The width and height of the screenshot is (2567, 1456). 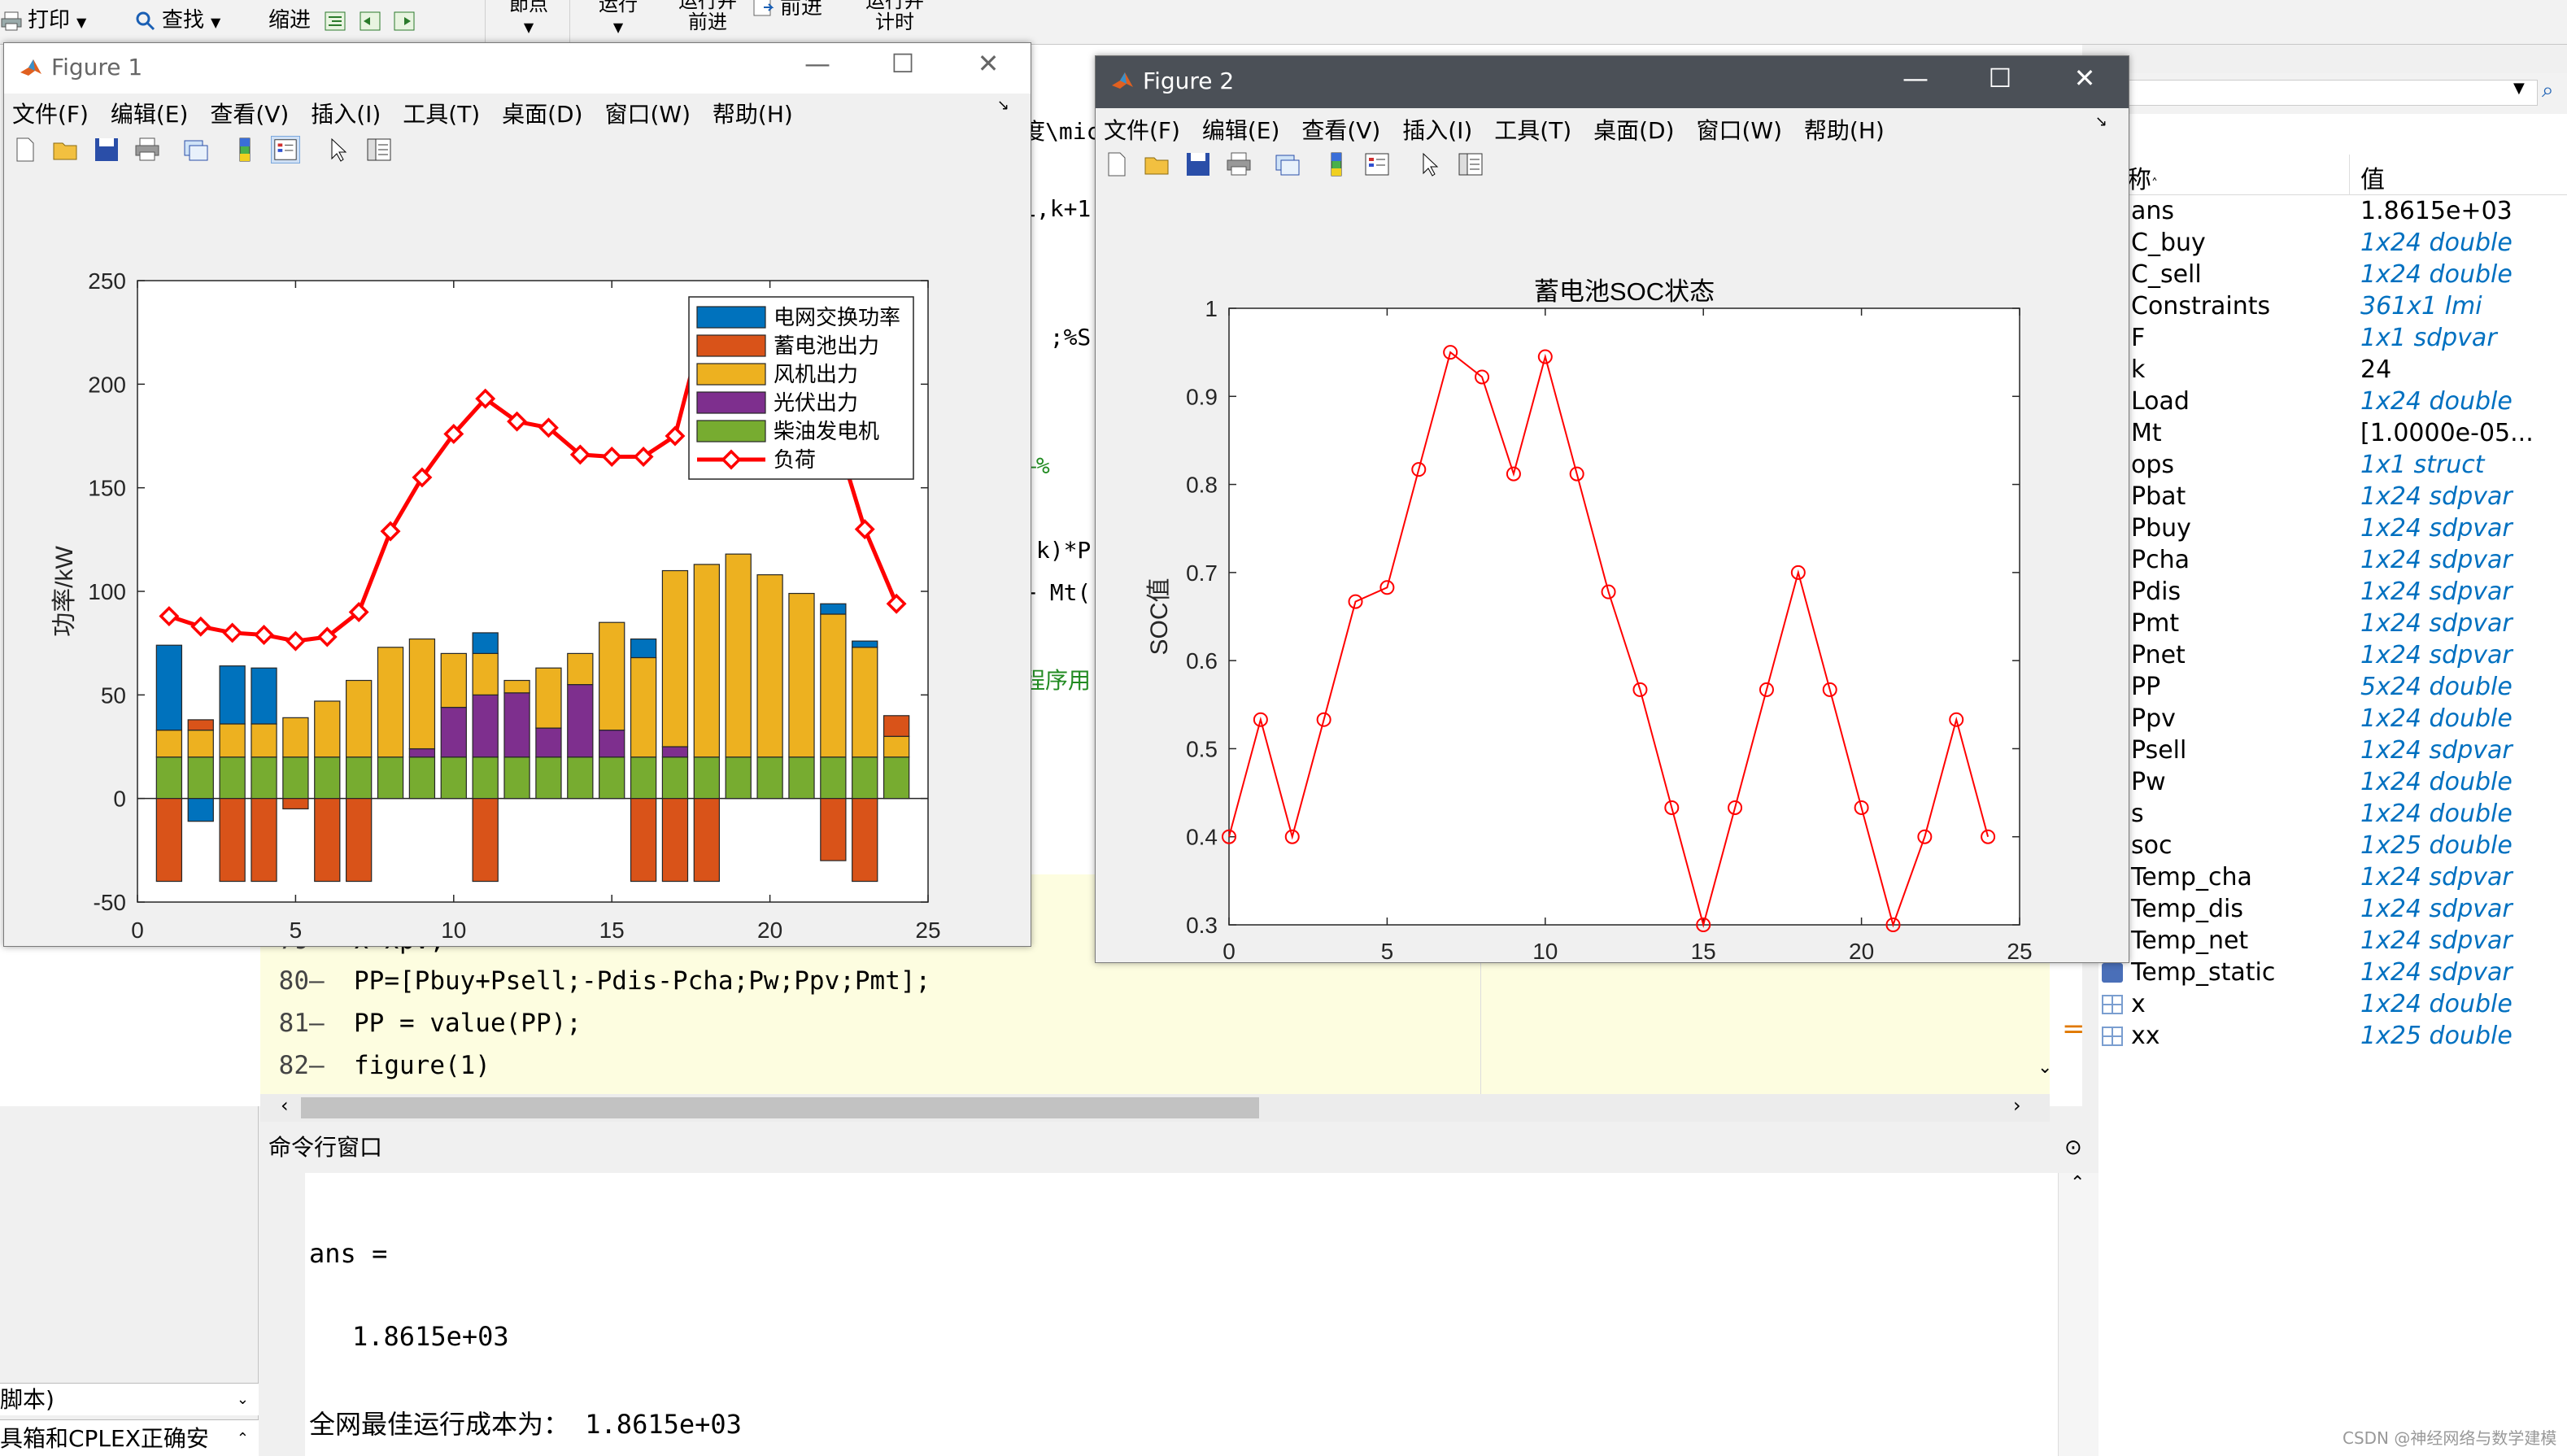 I want to click on menu-help: 帮助(H), so click(x=1845, y=131).